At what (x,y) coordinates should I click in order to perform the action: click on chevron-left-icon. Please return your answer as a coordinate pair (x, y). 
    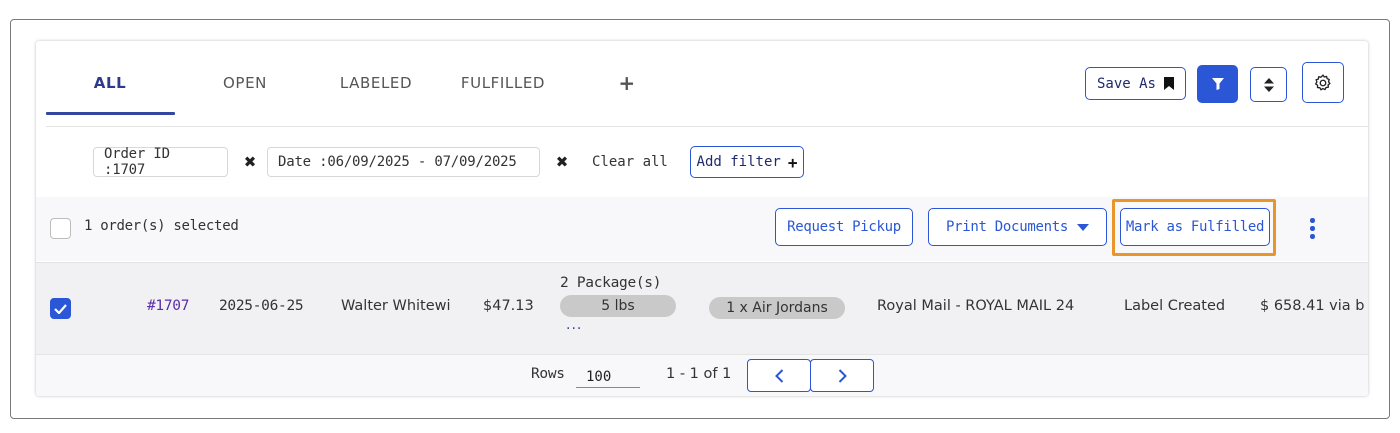
    Looking at the image, I should click on (779, 375).